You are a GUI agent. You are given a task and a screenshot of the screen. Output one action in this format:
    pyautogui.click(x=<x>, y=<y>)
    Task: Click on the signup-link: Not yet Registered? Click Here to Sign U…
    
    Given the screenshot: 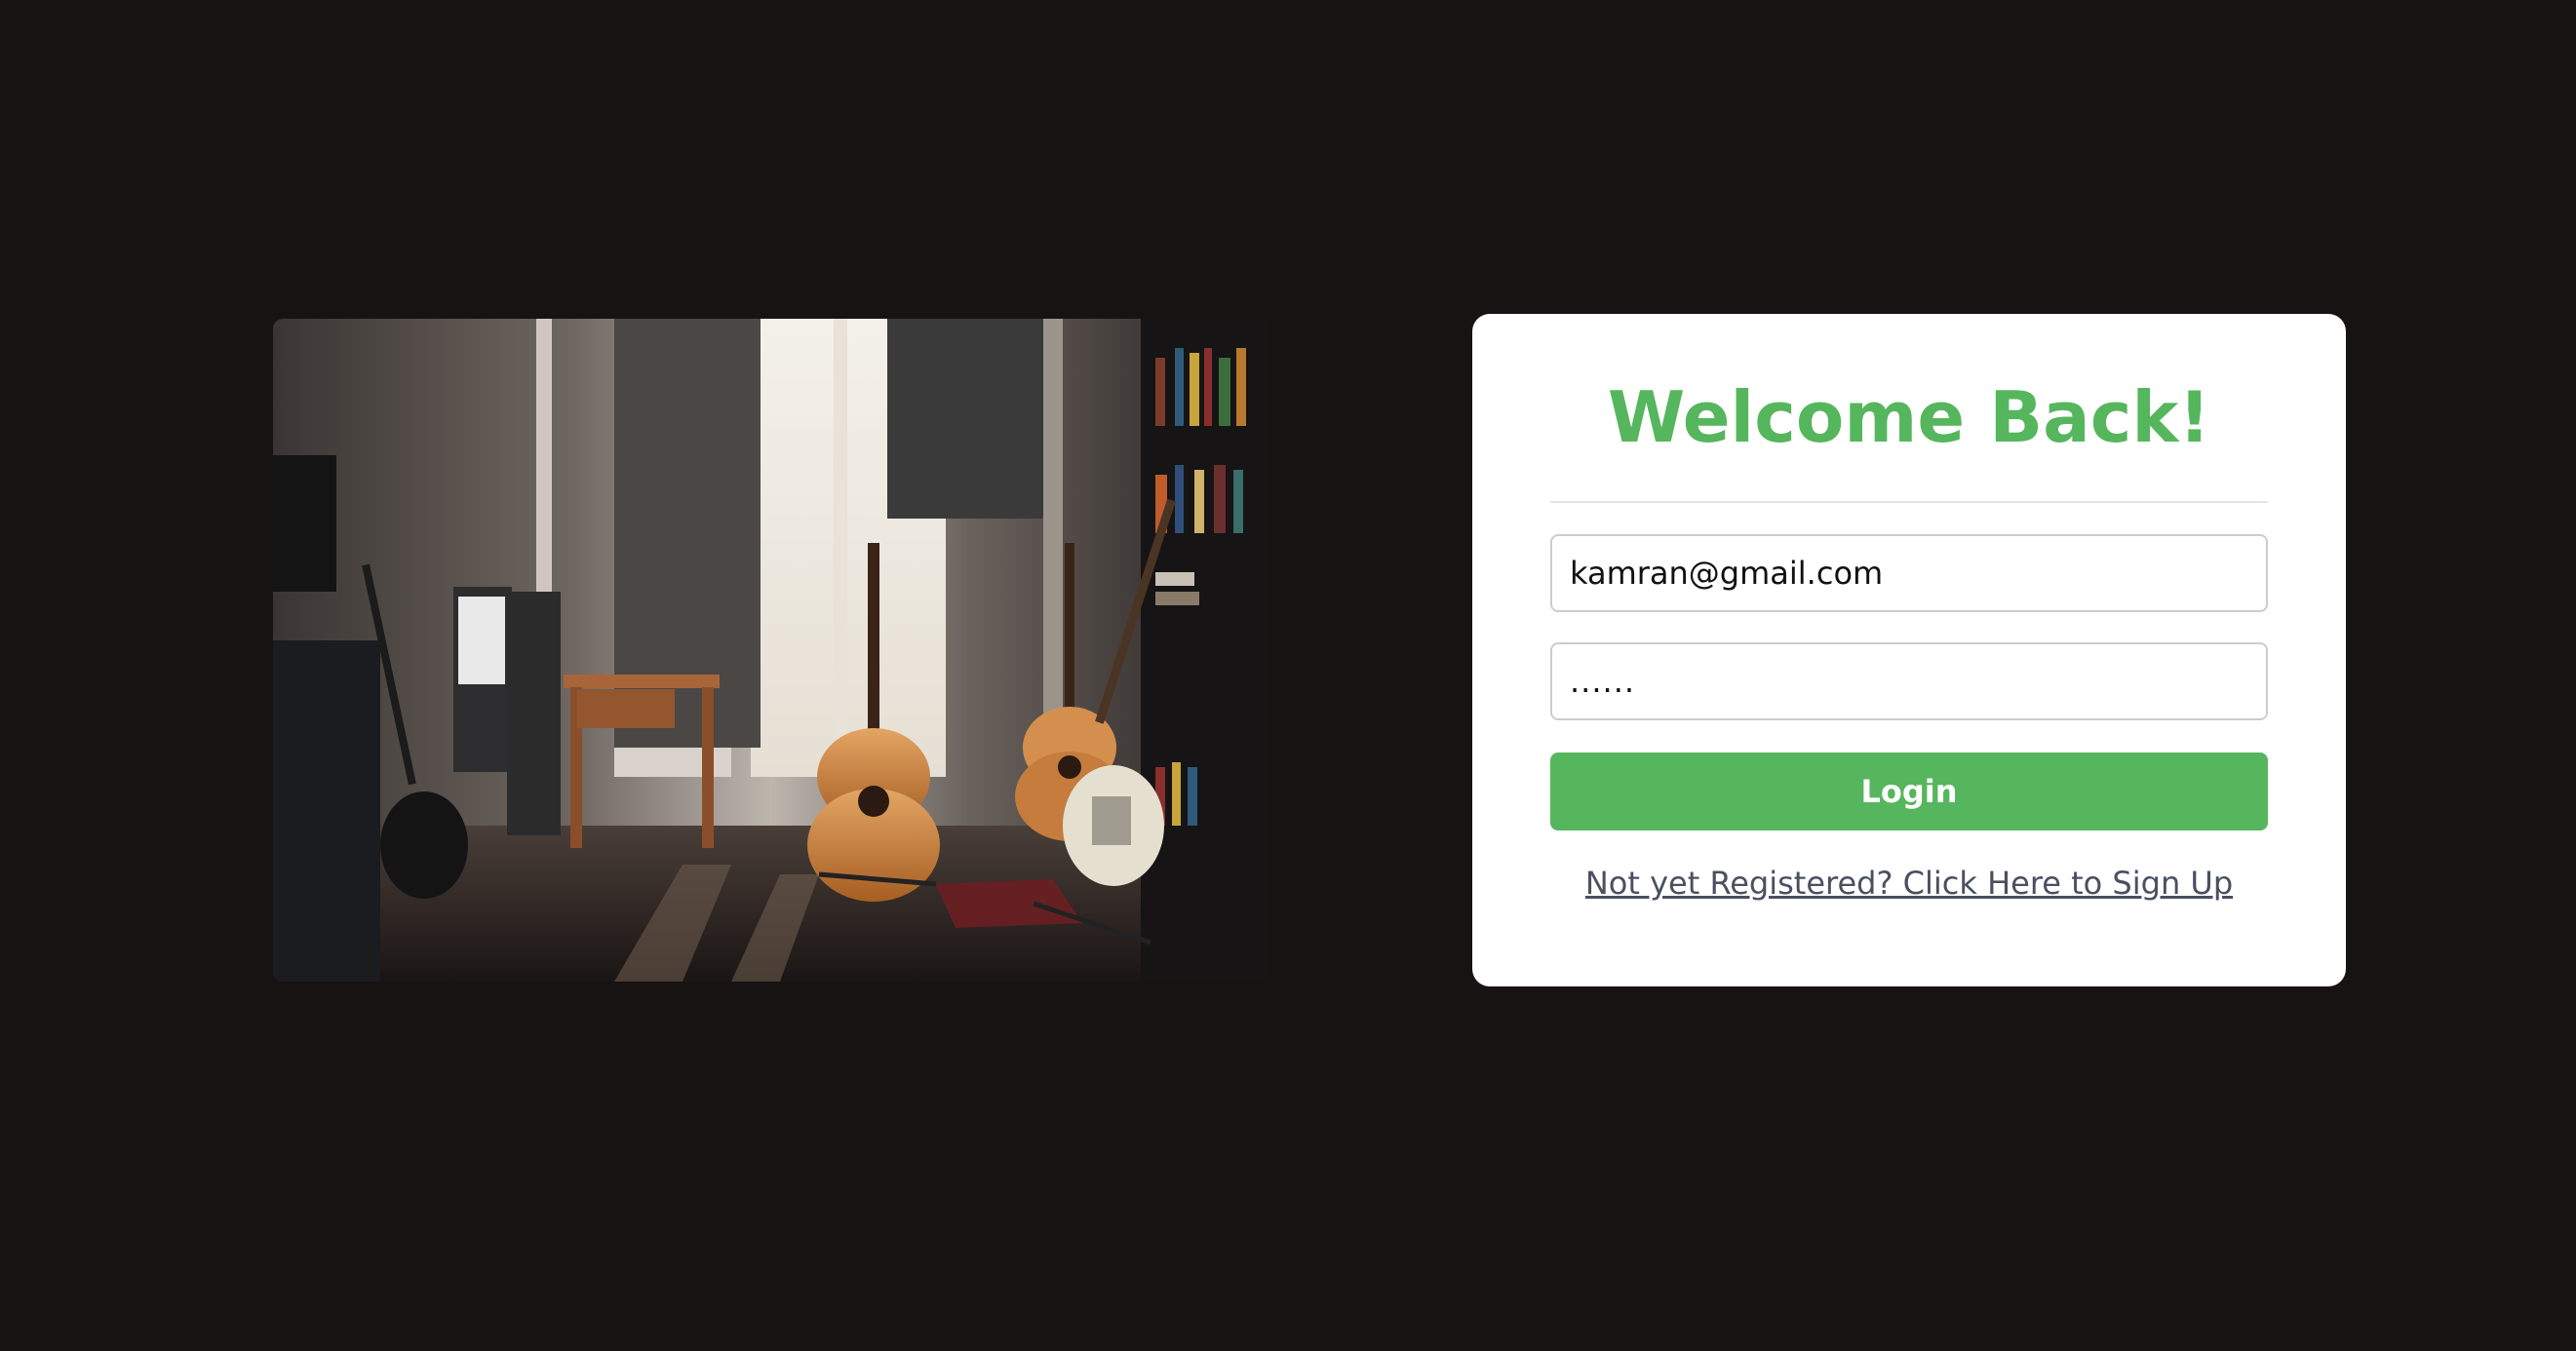 What is the action you would take?
    pyautogui.click(x=1909, y=883)
    